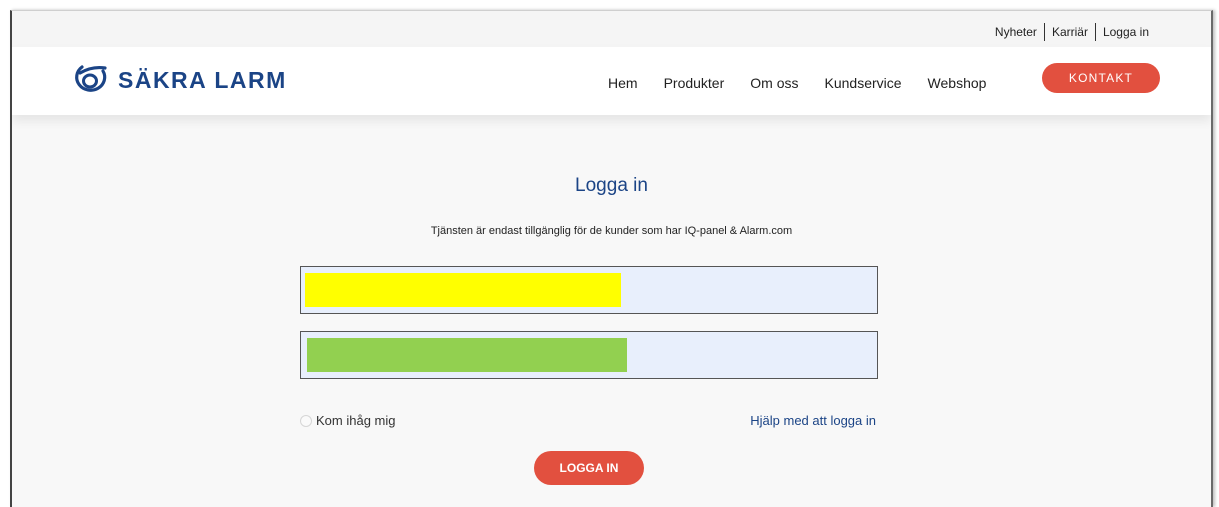 The height and width of the screenshot is (507, 1219). Describe the element at coordinates (774, 83) in the screenshot. I see `nav-item-om-oss: Om oss` at that location.